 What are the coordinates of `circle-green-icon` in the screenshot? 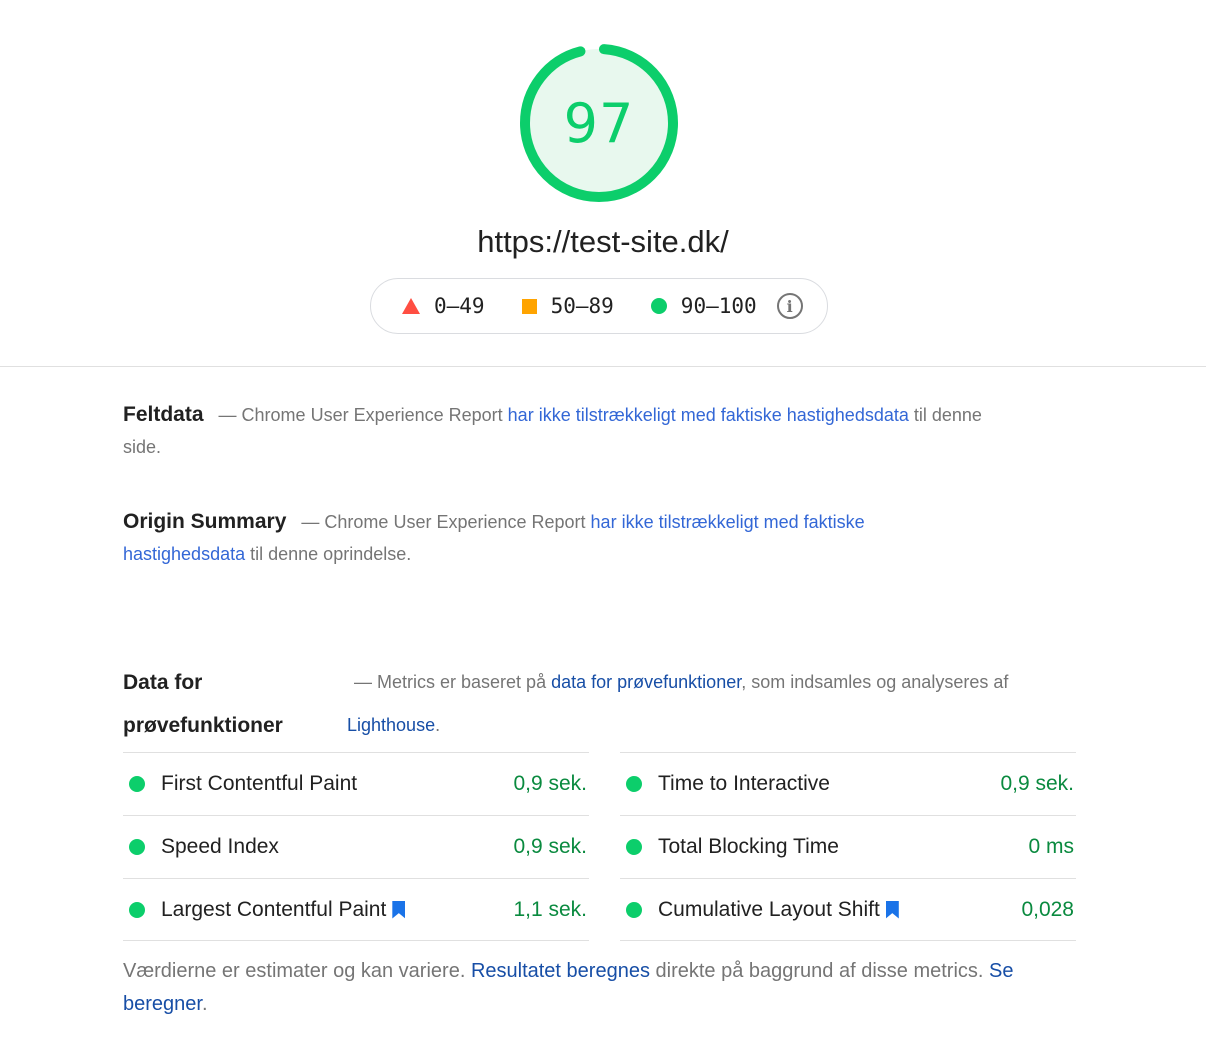 It's located at (658, 306).